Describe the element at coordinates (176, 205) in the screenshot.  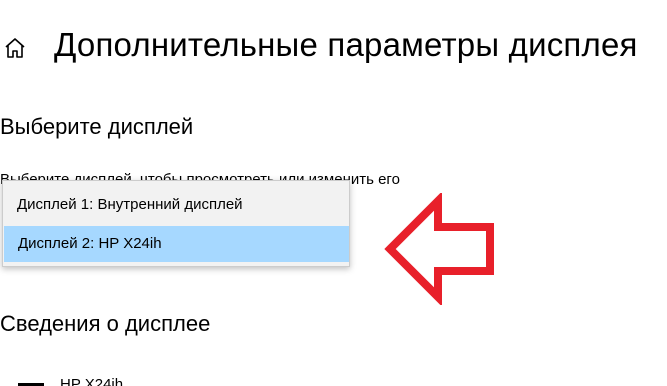
I see `dropdown-option-display-1: Дисплей 1: Внутренний дисплей` at that location.